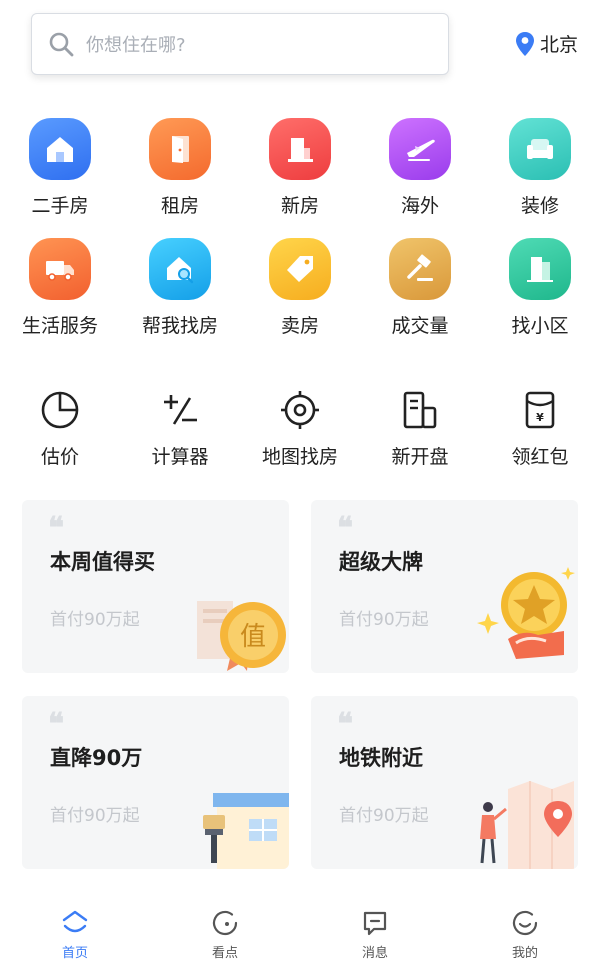  I want to click on category-overseas: 海外, so click(420, 178).